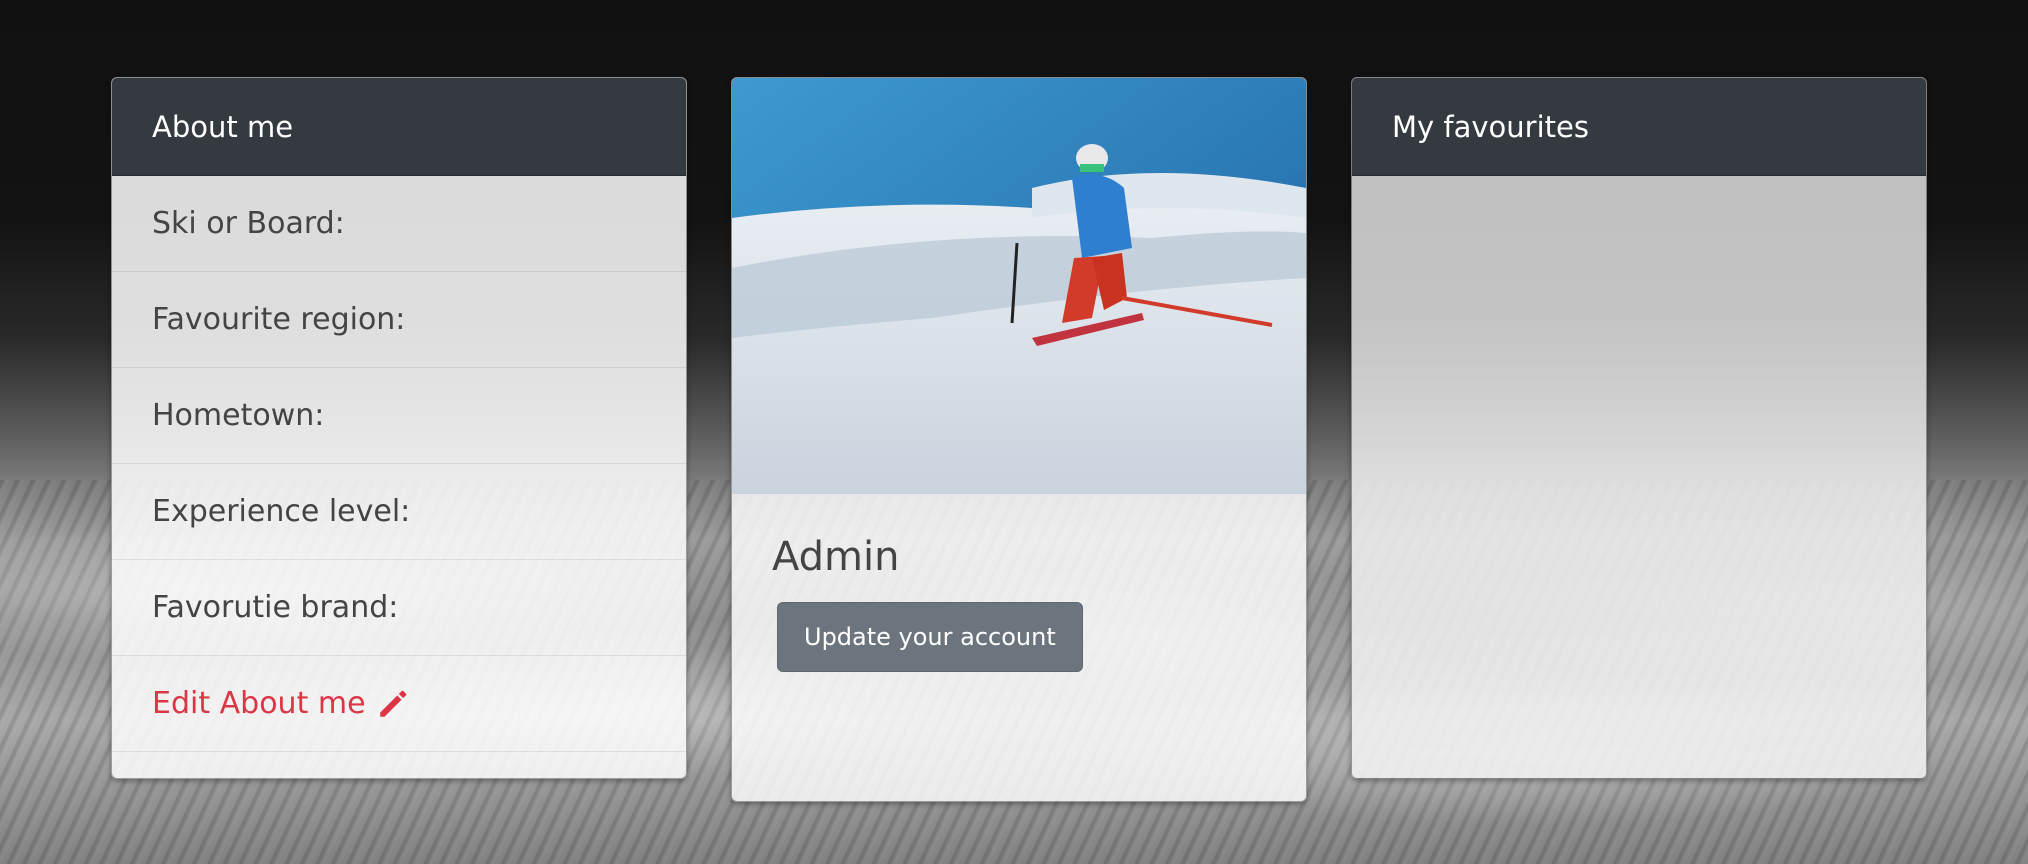 The image size is (2028, 864). Describe the element at coordinates (1019, 583) in the screenshot. I see `profile-body: Admin Update your account` at that location.